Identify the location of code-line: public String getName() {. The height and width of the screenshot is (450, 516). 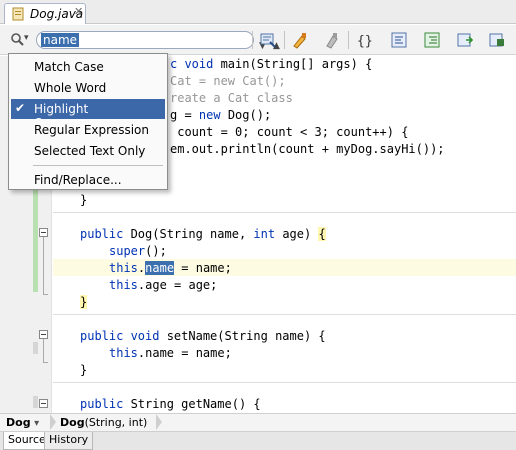
(170, 404).